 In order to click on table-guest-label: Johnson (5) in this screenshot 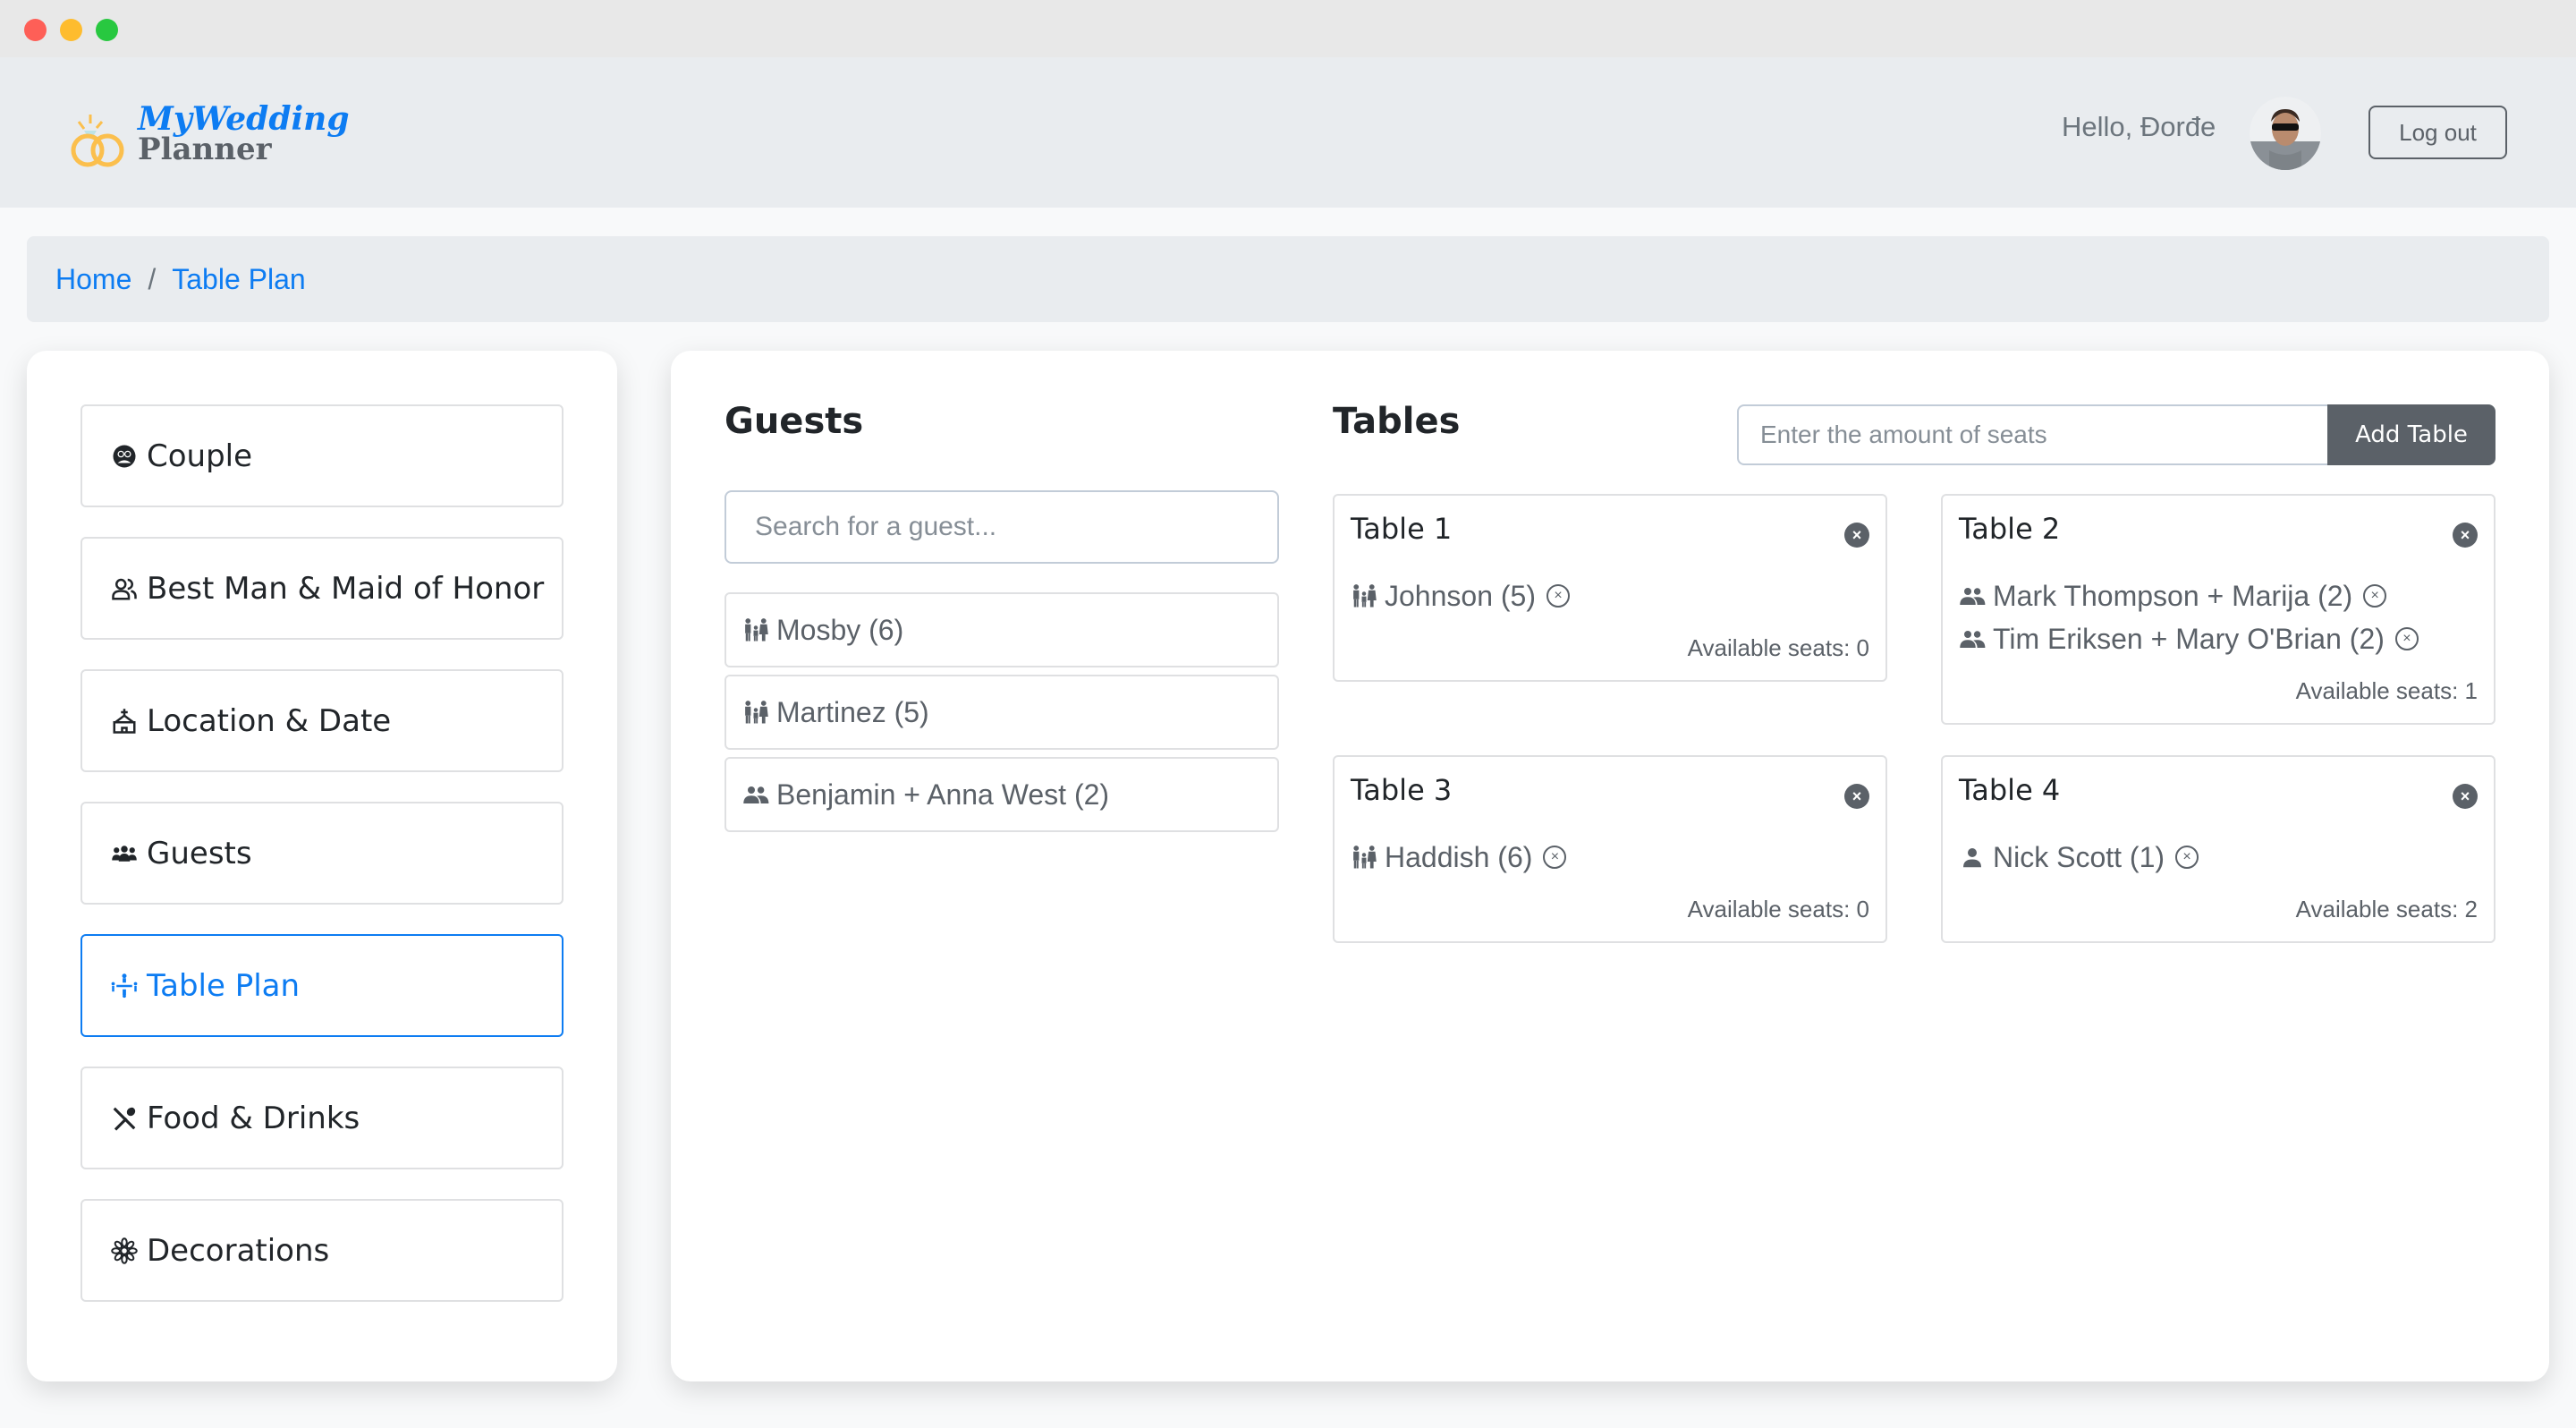, I will do `click(1460, 596)`.